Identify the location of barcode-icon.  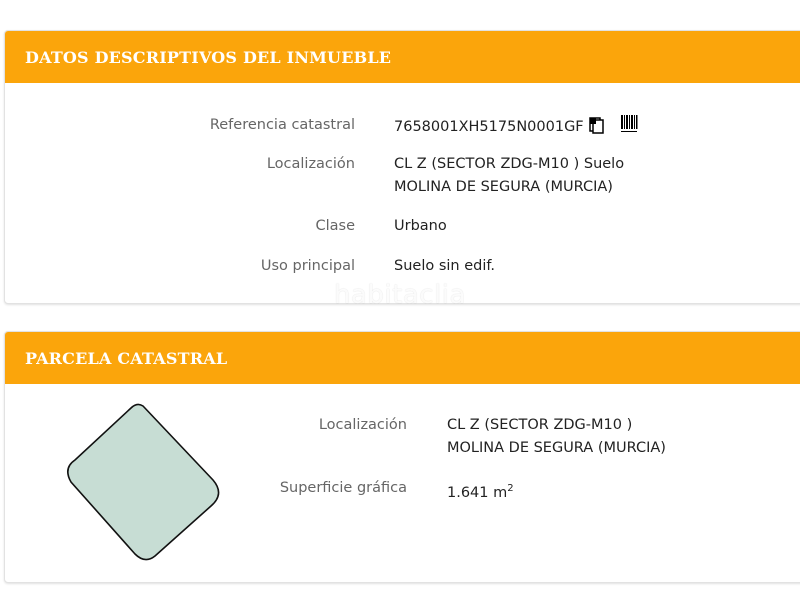
(629, 128).